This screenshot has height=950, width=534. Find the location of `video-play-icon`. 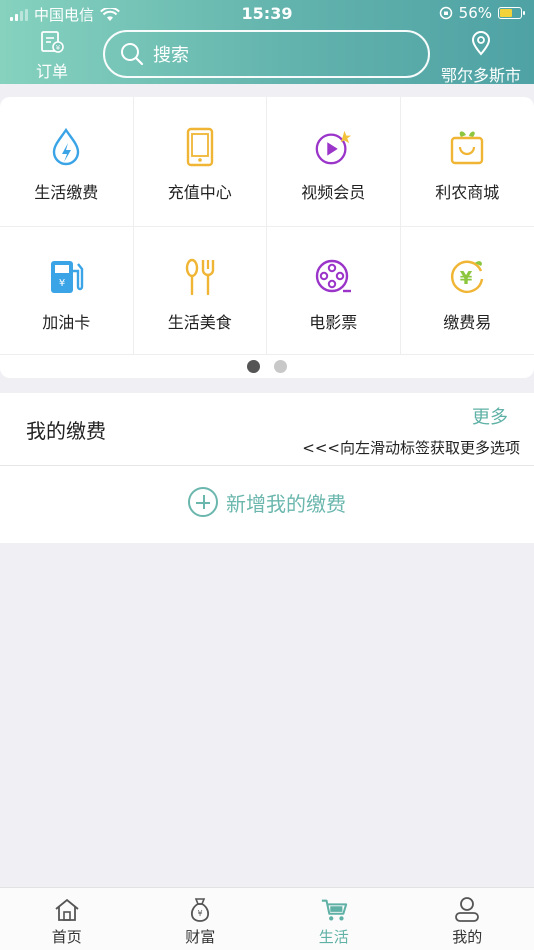

video-play-icon is located at coordinates (333, 147).